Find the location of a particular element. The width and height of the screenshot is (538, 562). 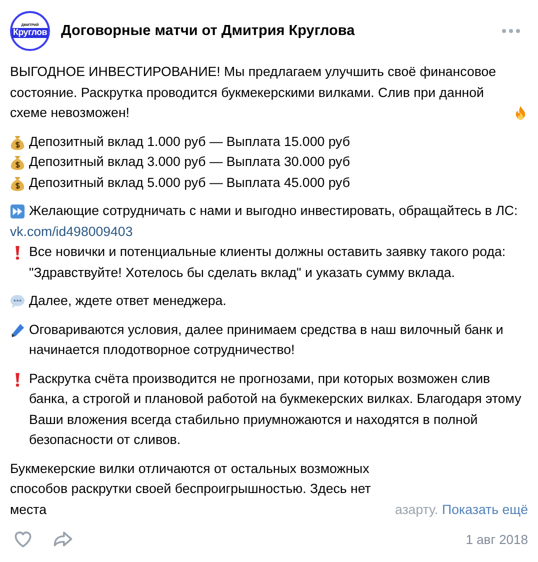

logo-text: Круглов is located at coordinates (30, 33).